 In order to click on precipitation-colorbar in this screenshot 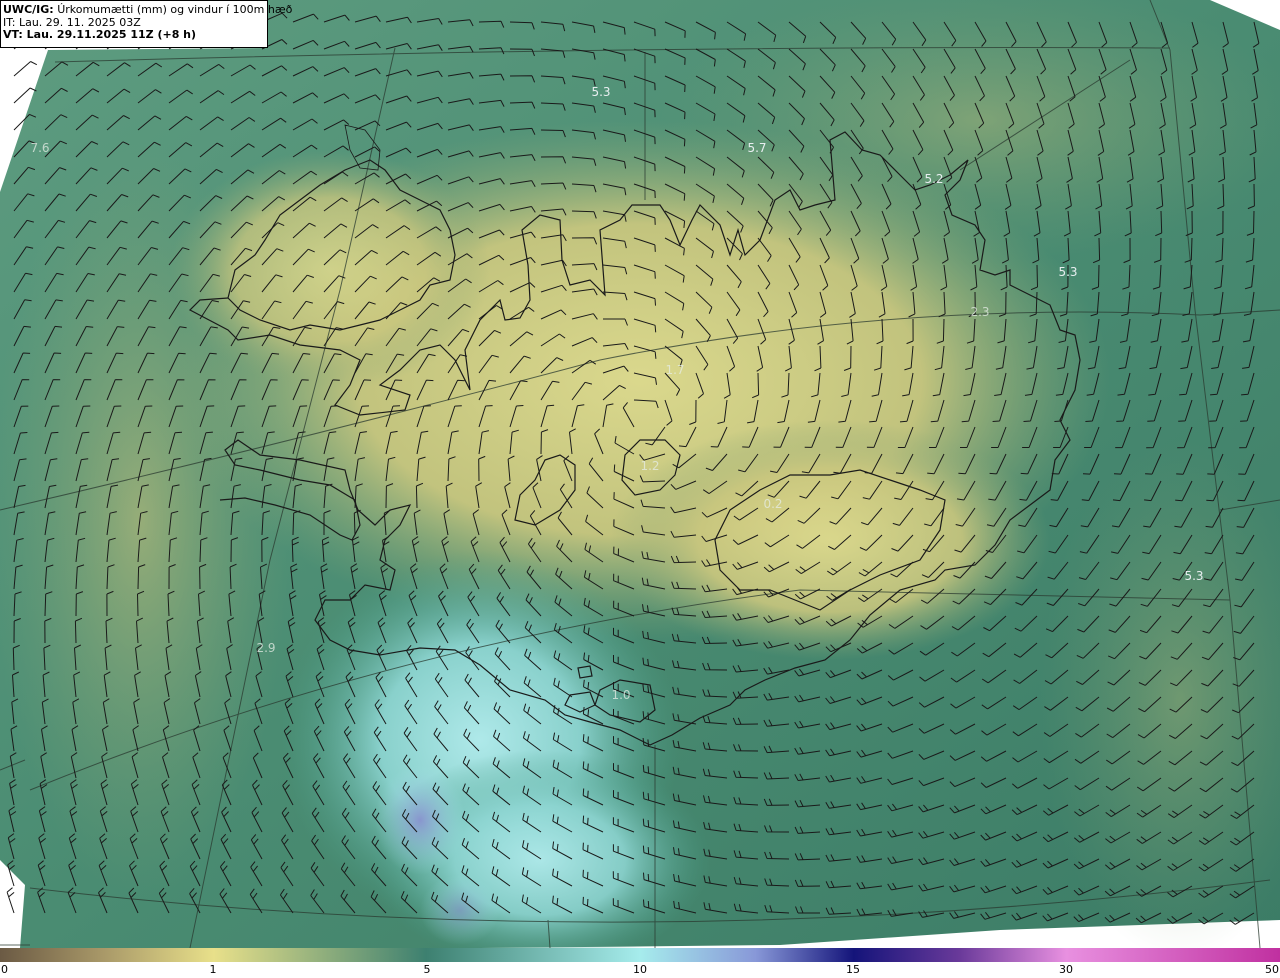, I will do `click(640, 955)`.